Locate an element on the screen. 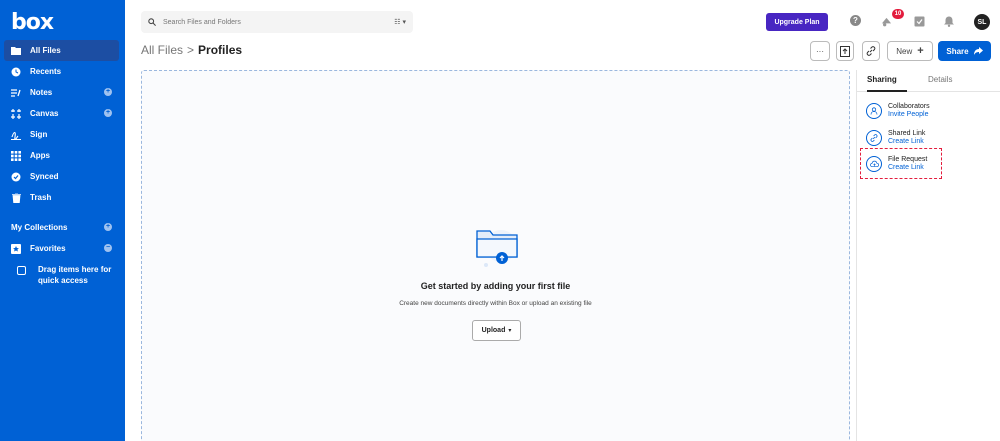 The image size is (1000, 441). sidebar-item-label: Recents is located at coordinates (46, 71).